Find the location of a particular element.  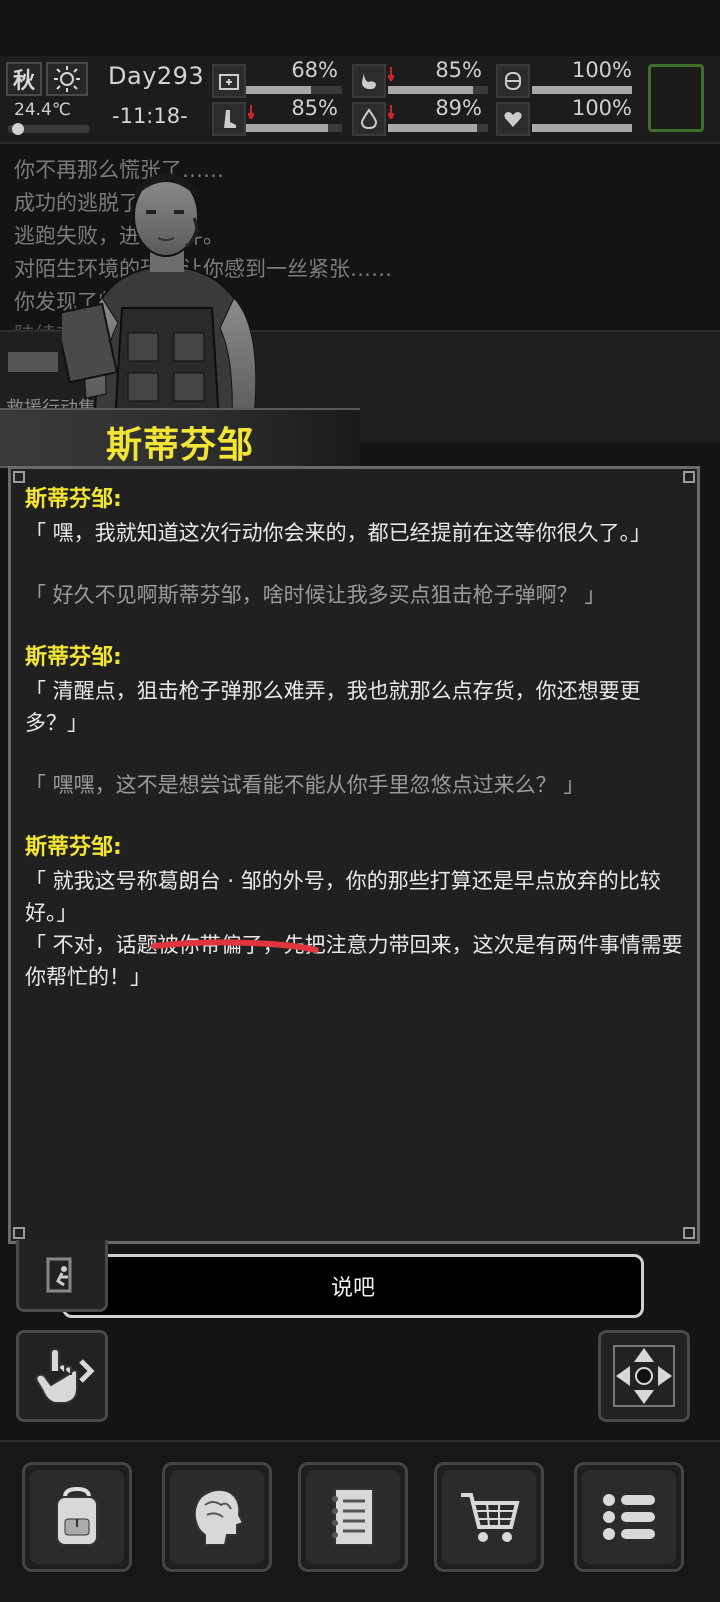

leg-icon is located at coordinates (229, 119).